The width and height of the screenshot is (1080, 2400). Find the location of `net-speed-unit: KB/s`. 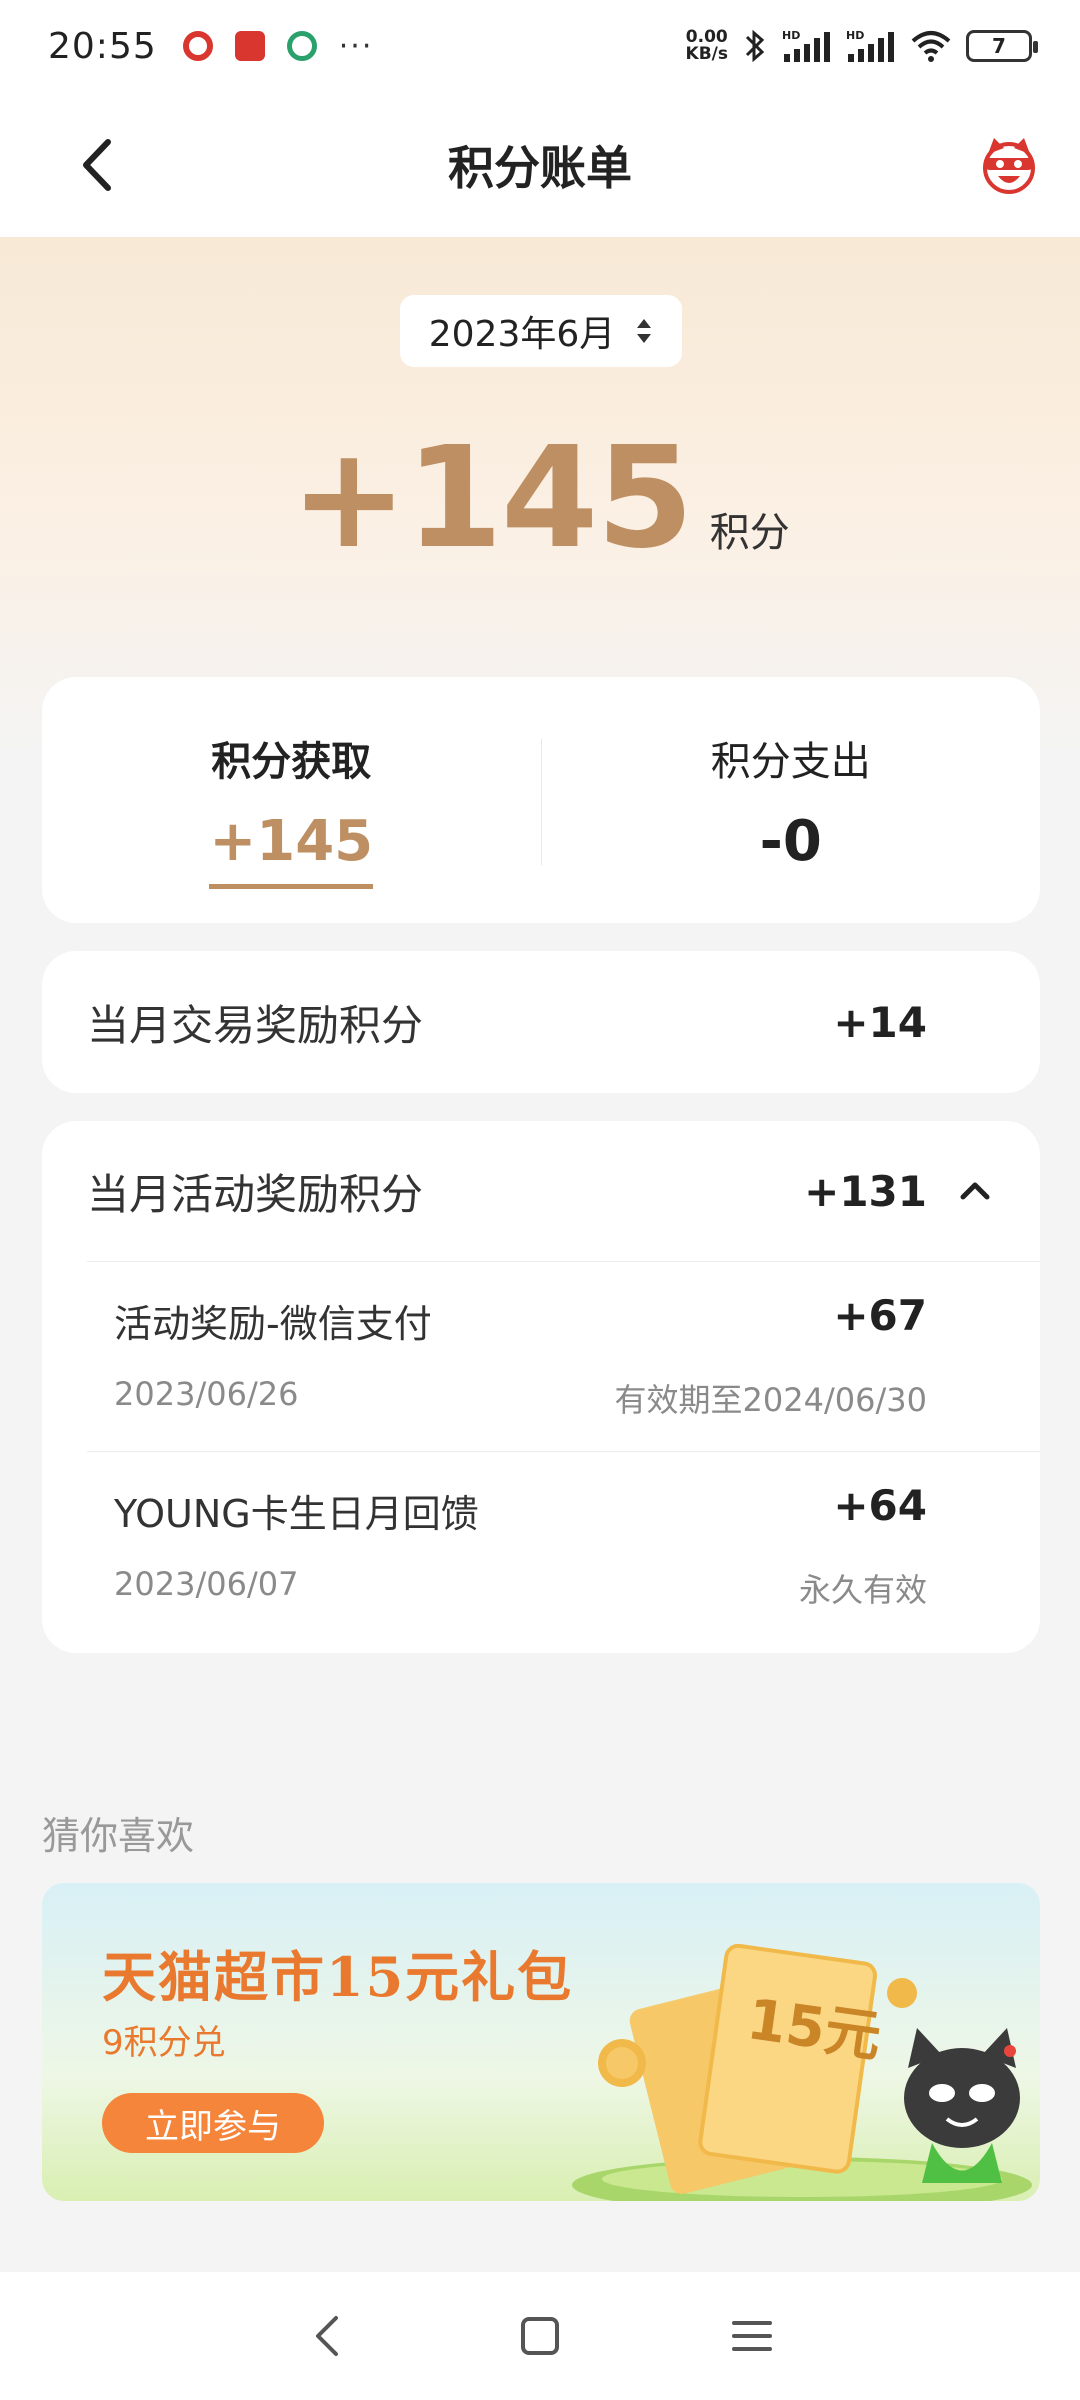

net-speed-unit: KB/s is located at coordinates (706, 54).